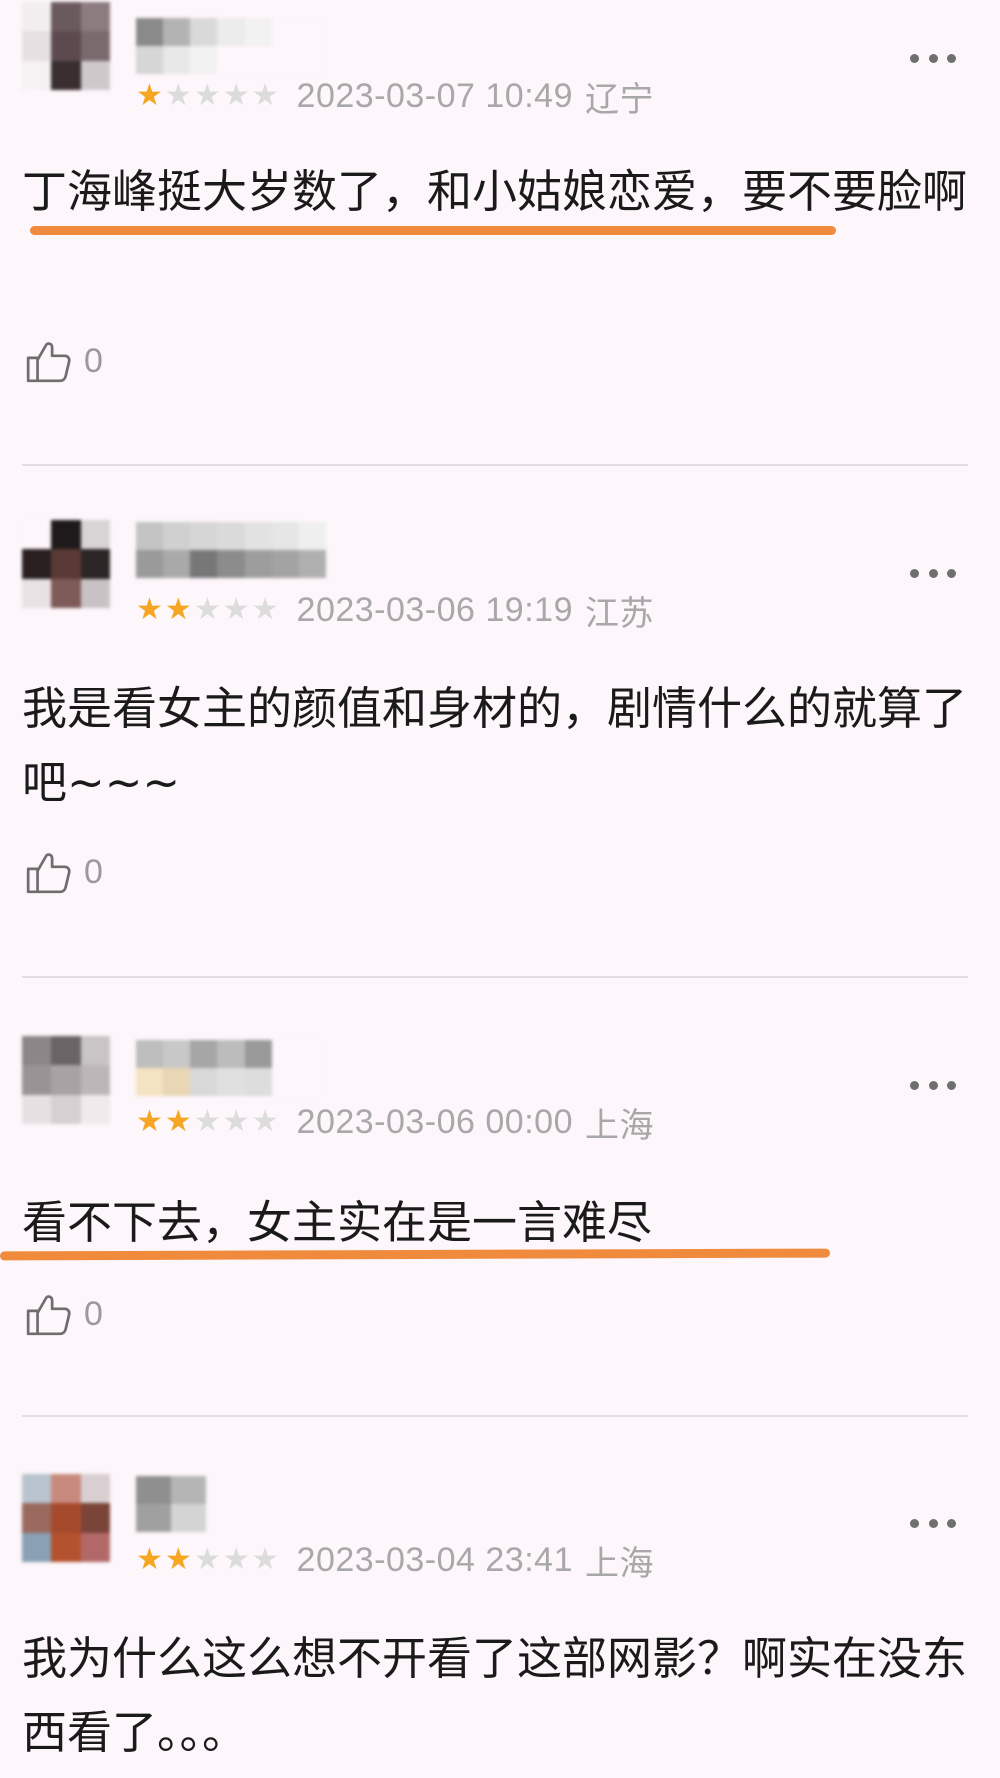  What do you see at coordinates (495, 745) in the screenshot?
I see `review-text: 我是看女主的颜值和身材的，剧情什么的就算了吧~~~` at bounding box center [495, 745].